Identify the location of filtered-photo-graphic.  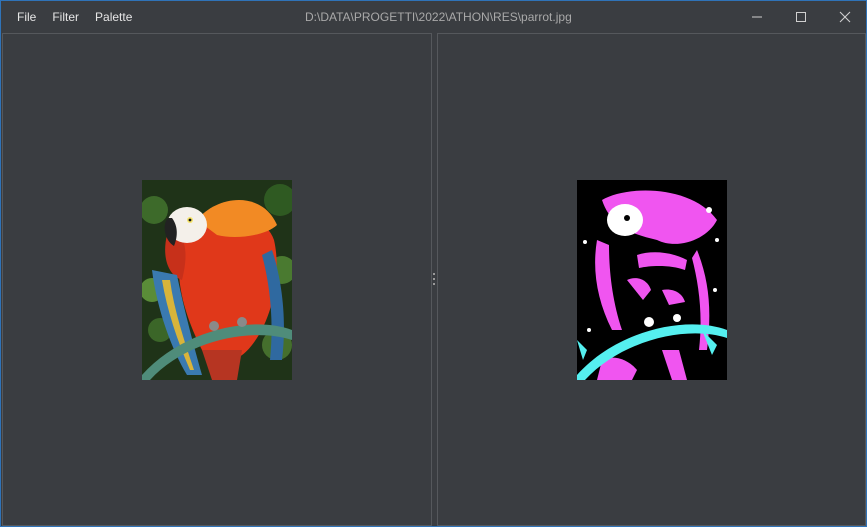
(652, 280).